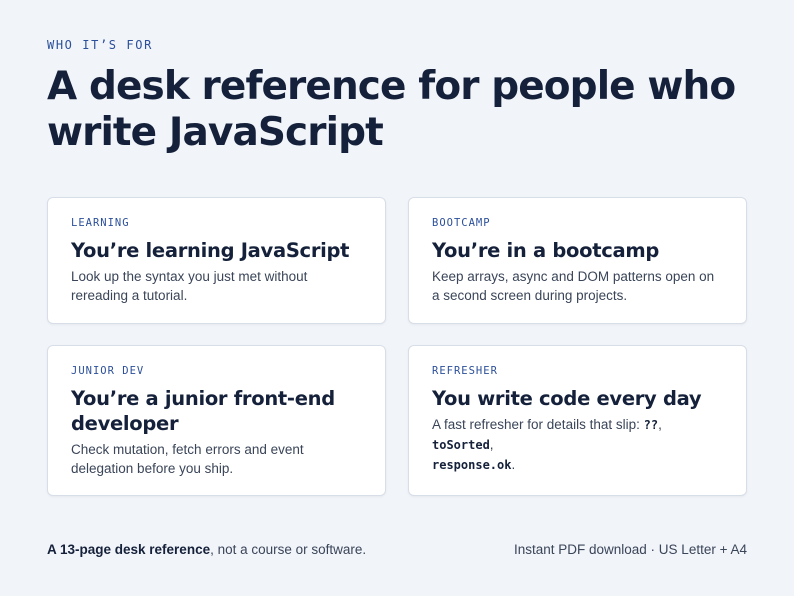 Image resolution: width=794 pixels, height=596 pixels. What do you see at coordinates (538, 424) in the screenshot?
I see `description-prefix: A fast refresher for details that slip:` at bounding box center [538, 424].